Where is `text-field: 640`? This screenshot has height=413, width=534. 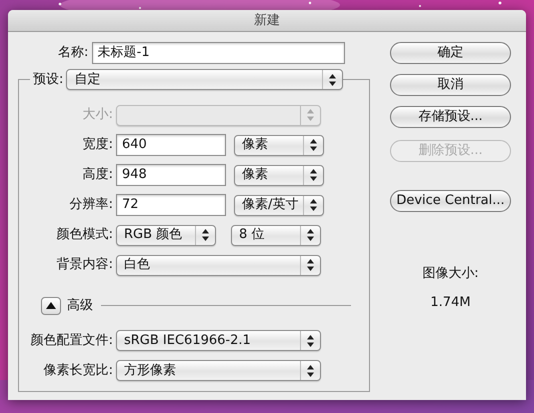 text-field: 640 is located at coordinates (171, 145).